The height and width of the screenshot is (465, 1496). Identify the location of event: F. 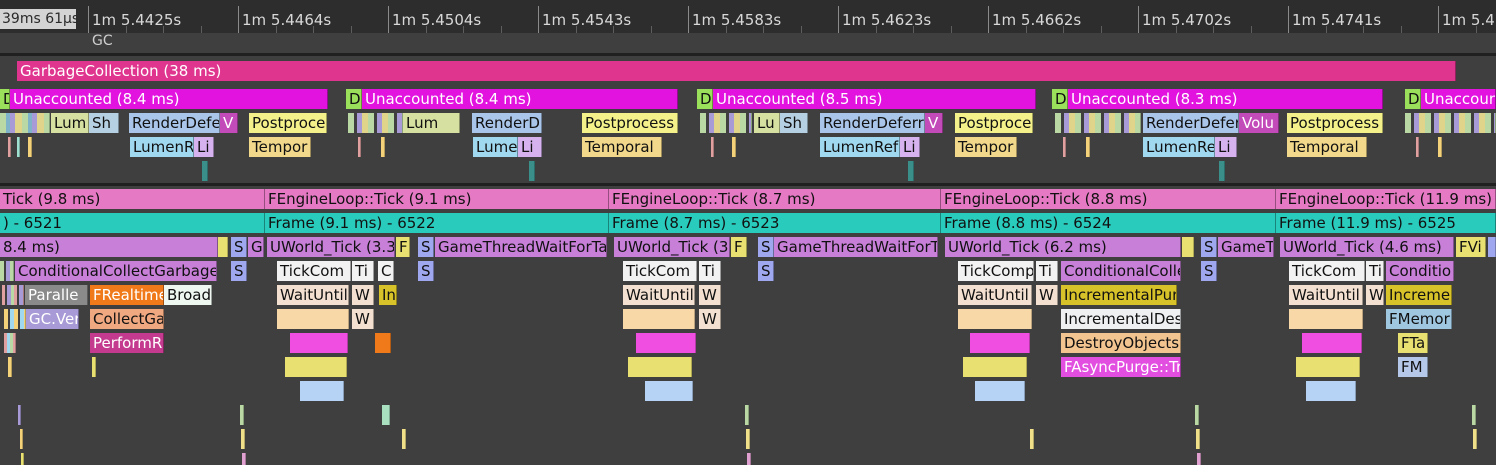
(739, 247).